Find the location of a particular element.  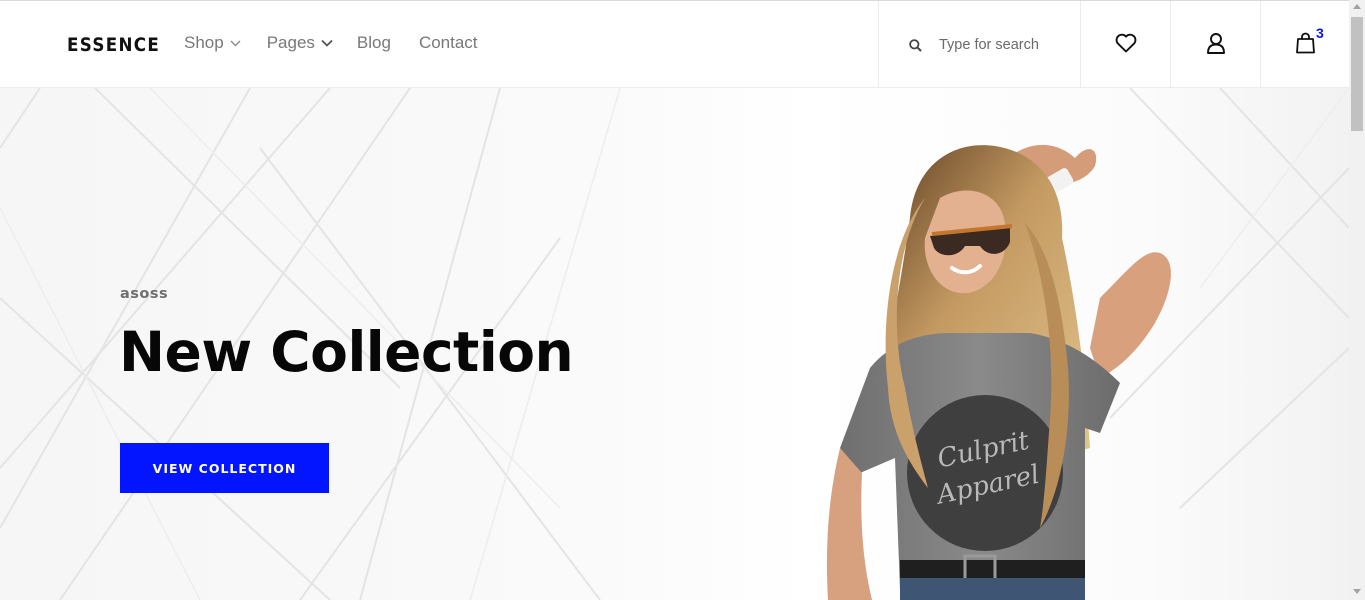

user-icon is located at coordinates (1216, 45).